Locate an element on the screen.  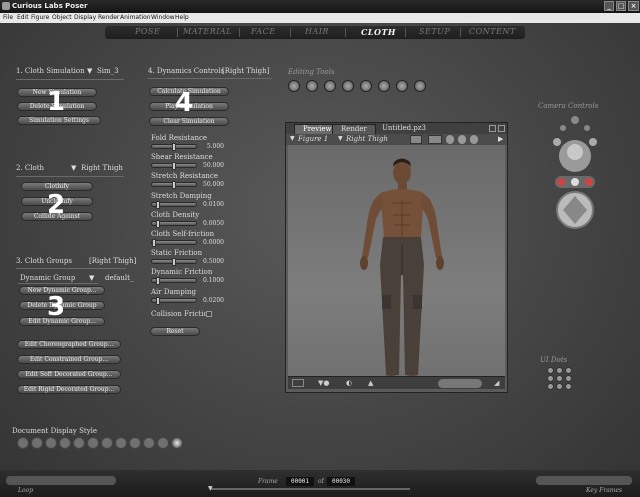
resize-handle-icon: ◢ is located at coordinates (496, 383).